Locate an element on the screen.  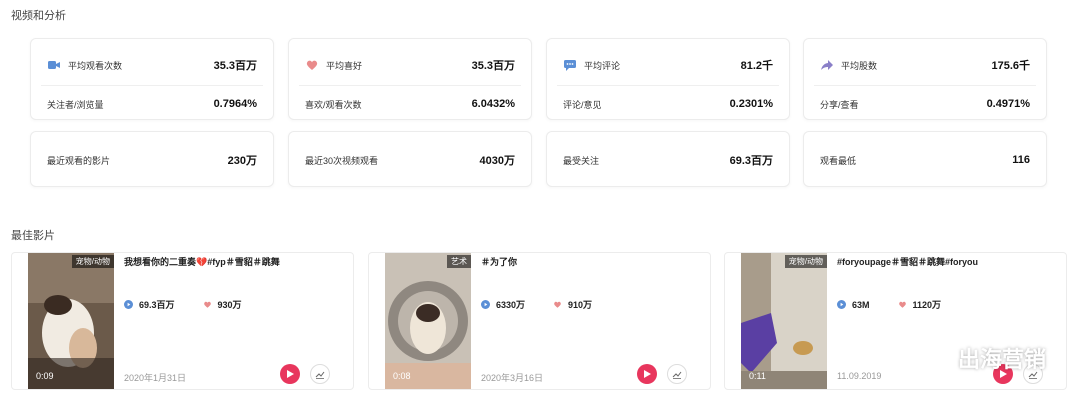
stat-label-avg-likes: 平均喜好 is located at coordinates (344, 65).